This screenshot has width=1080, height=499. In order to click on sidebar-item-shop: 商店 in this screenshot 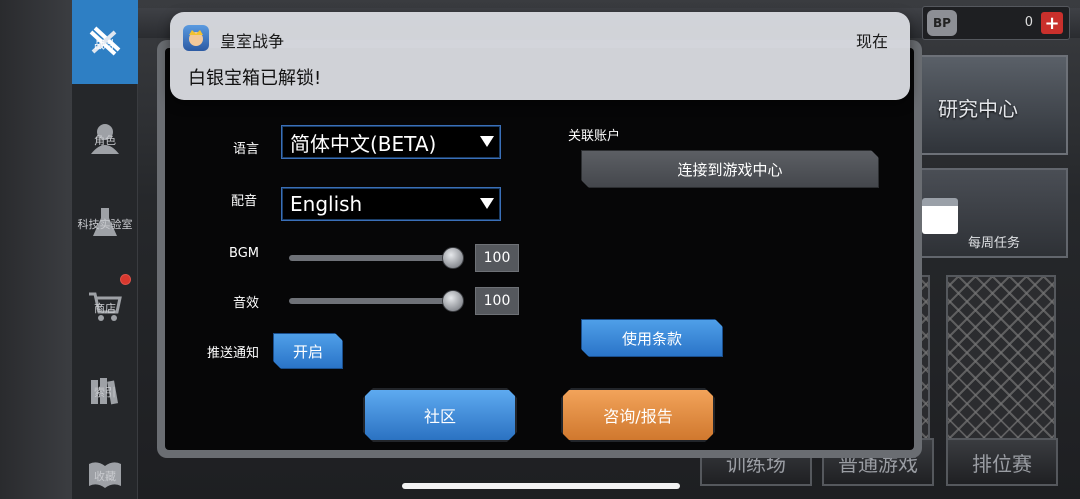, I will do `click(105, 306)`.